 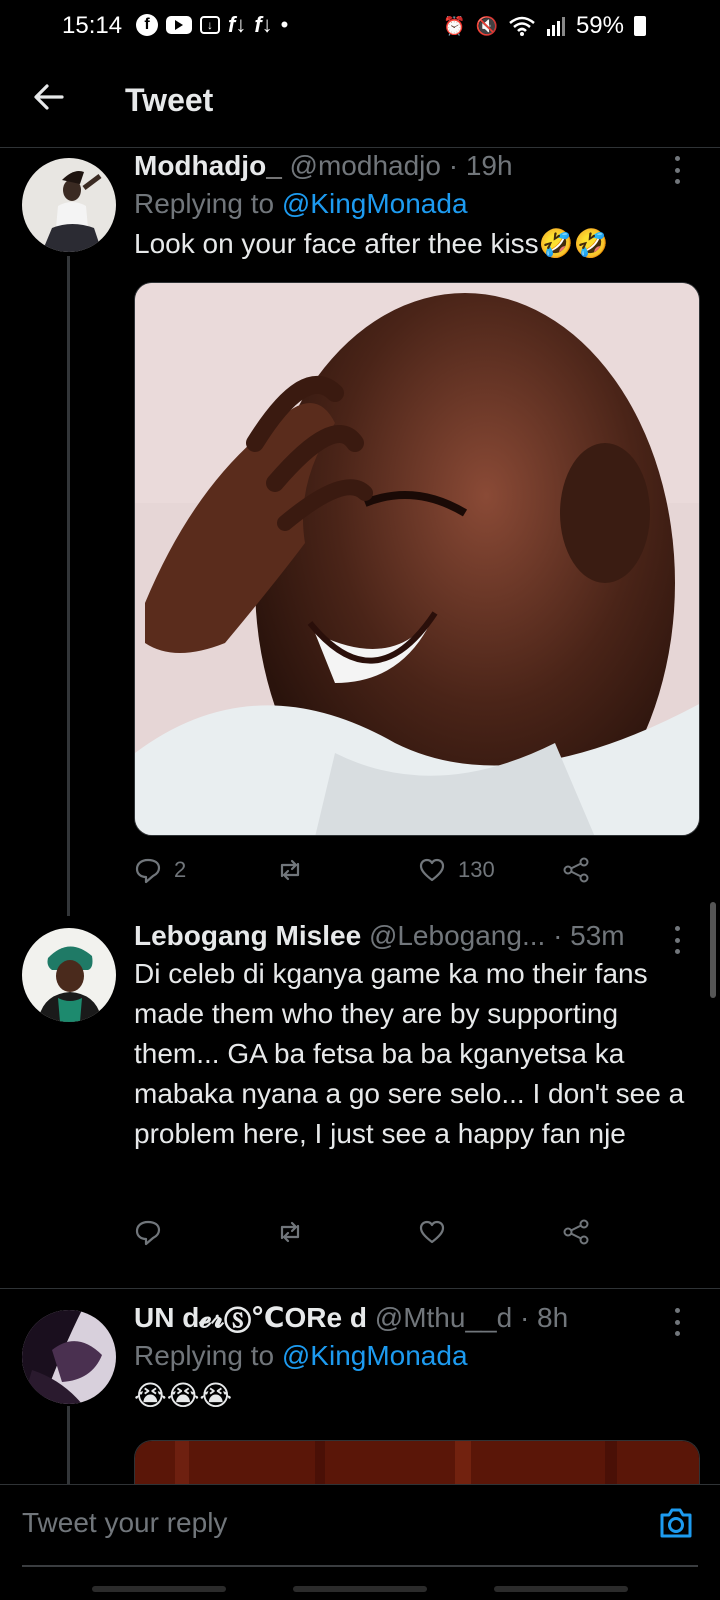 What do you see at coordinates (589, 935) in the screenshot?
I see `tweet-time: · 53m` at bounding box center [589, 935].